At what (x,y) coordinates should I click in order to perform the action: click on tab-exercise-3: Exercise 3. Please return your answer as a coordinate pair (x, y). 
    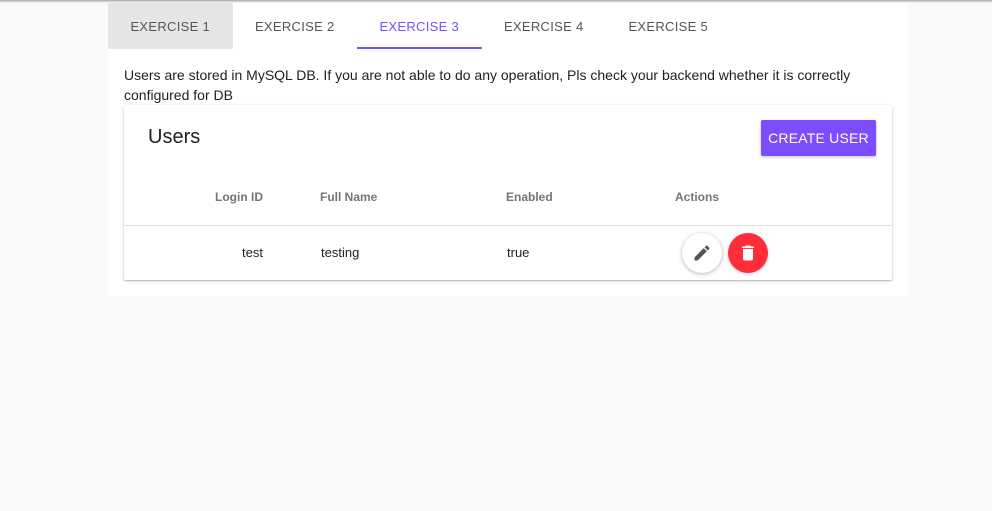
    Looking at the image, I should click on (419, 26).